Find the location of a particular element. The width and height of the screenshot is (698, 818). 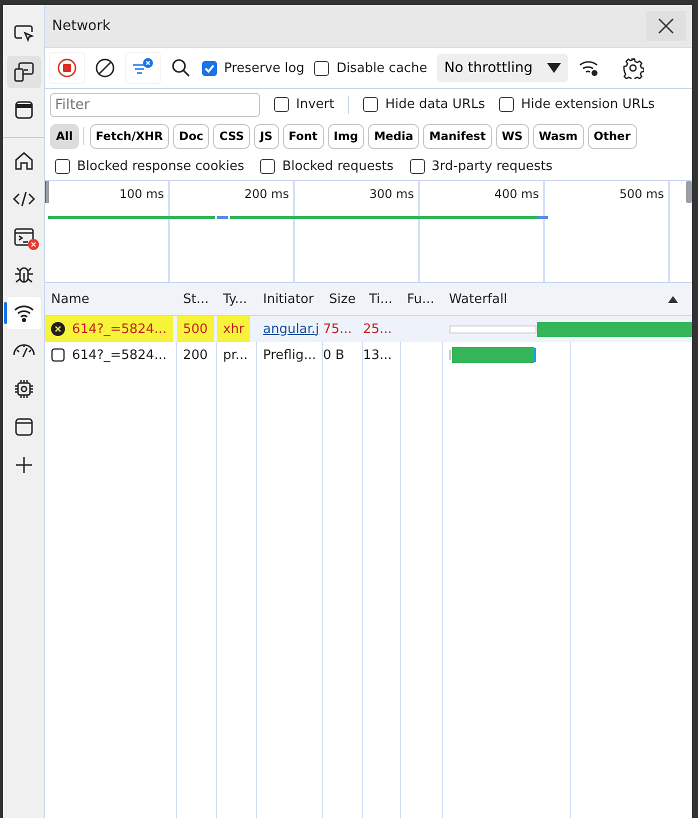

record-icon is located at coordinates (67, 68).